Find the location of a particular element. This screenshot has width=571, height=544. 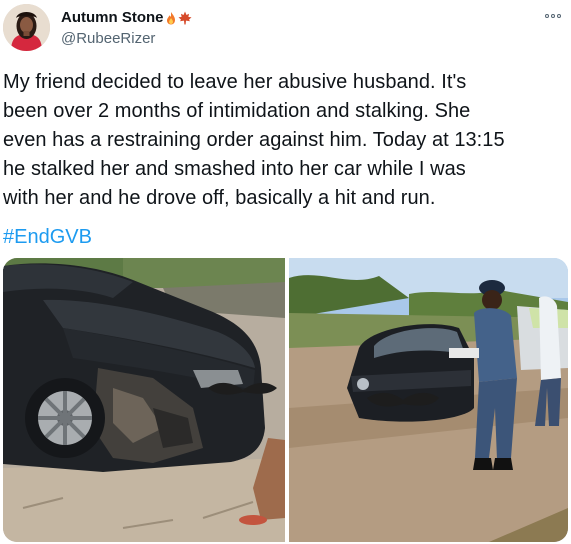

profile-photo-icon is located at coordinates (26, 27).